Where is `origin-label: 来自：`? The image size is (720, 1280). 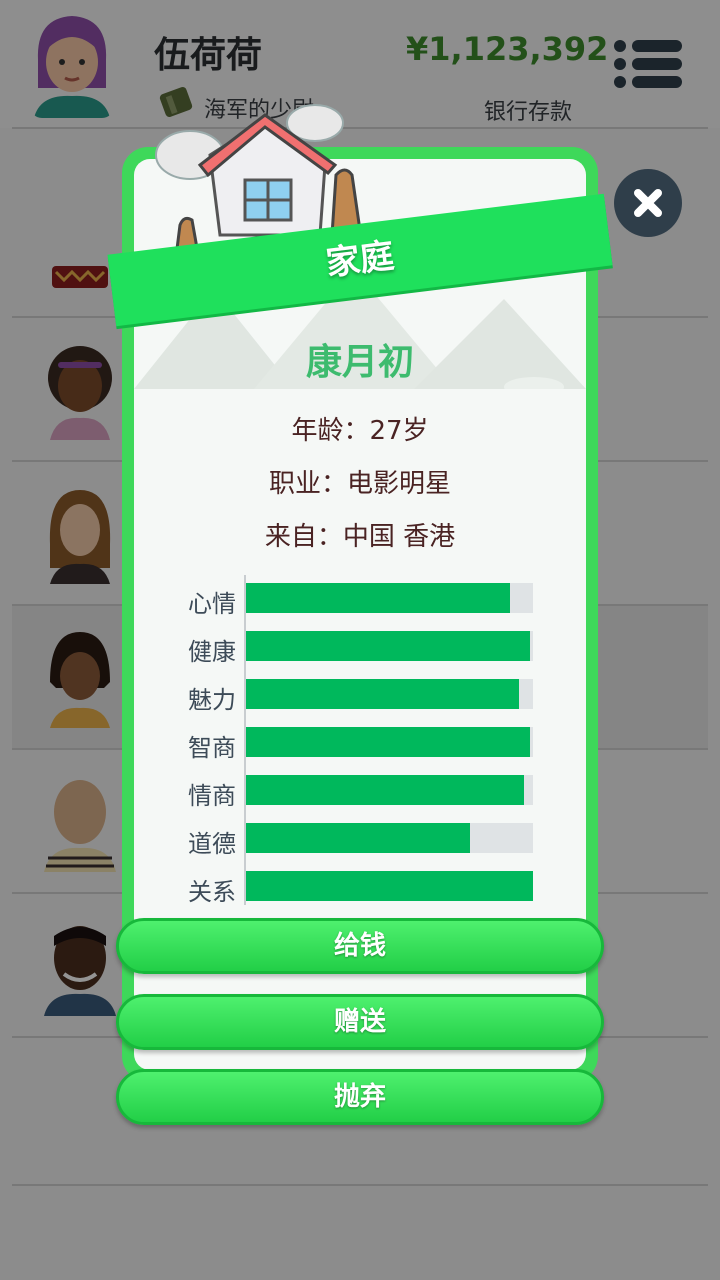
origin-label: 来自： is located at coordinates (303, 537).